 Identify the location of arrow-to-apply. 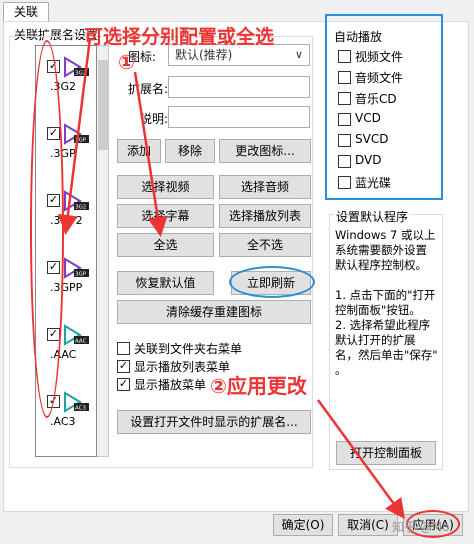
(360, 459).